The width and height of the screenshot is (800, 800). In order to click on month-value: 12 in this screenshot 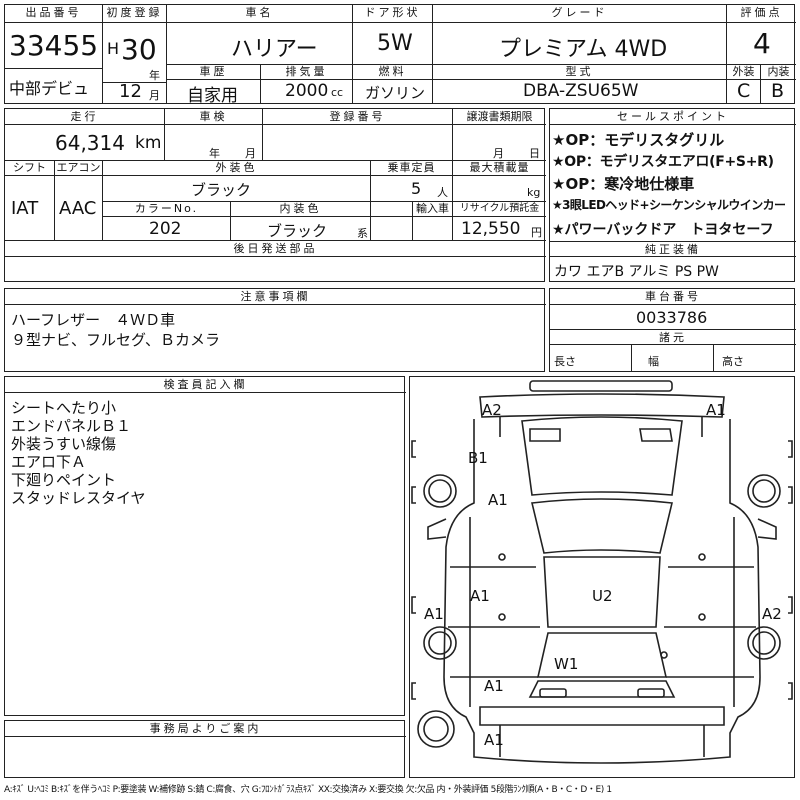, I will do `click(130, 92)`.